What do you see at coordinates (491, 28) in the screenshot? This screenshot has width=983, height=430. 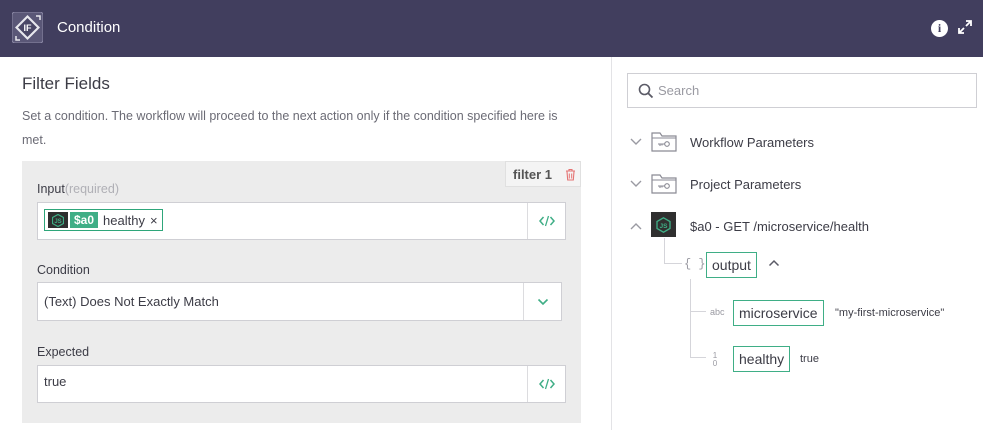 I see `app-header: IF Condition i` at bounding box center [491, 28].